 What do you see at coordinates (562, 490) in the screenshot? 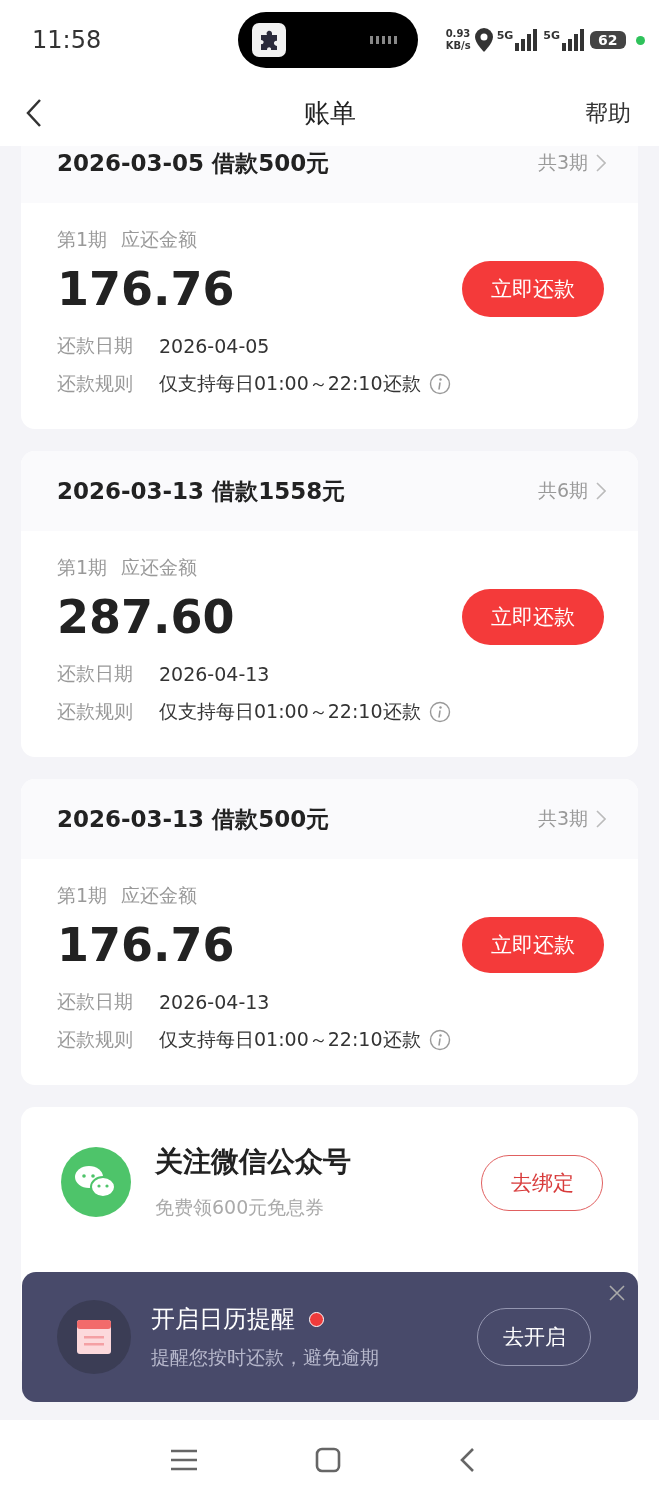
I see `term-count: 共6期` at bounding box center [562, 490].